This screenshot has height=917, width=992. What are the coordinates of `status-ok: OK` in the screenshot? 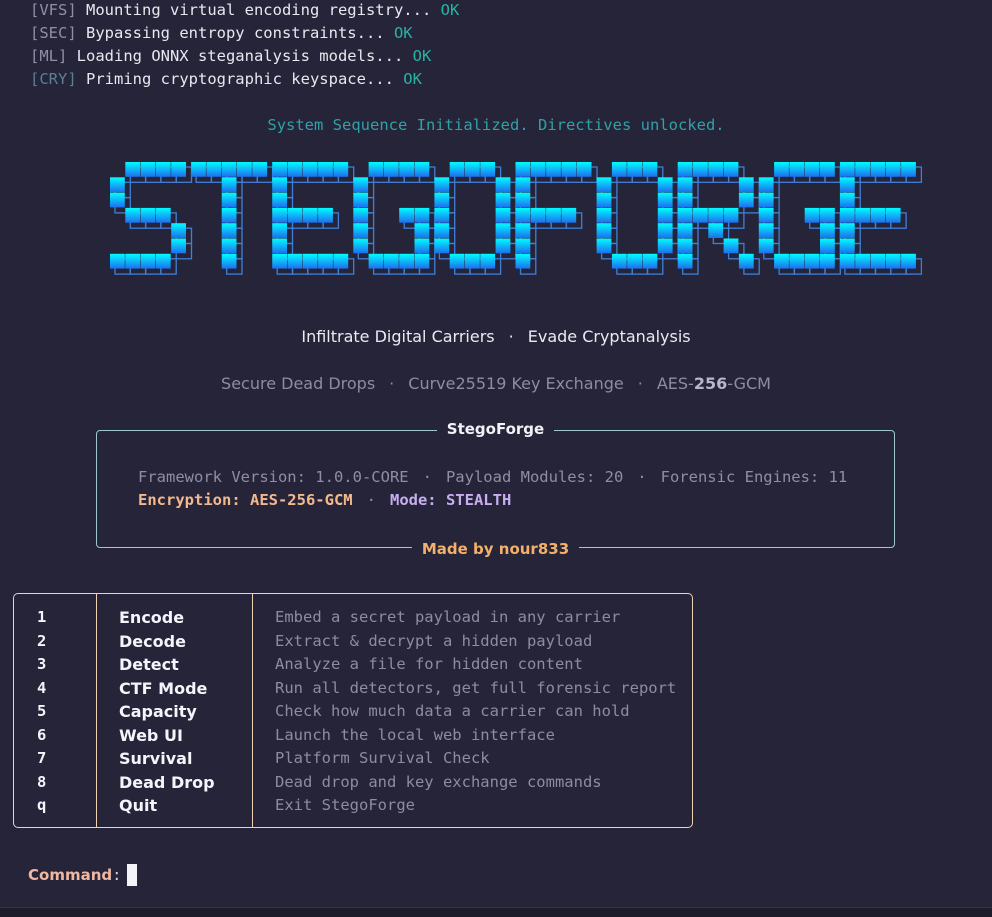 It's located at (450, 10).